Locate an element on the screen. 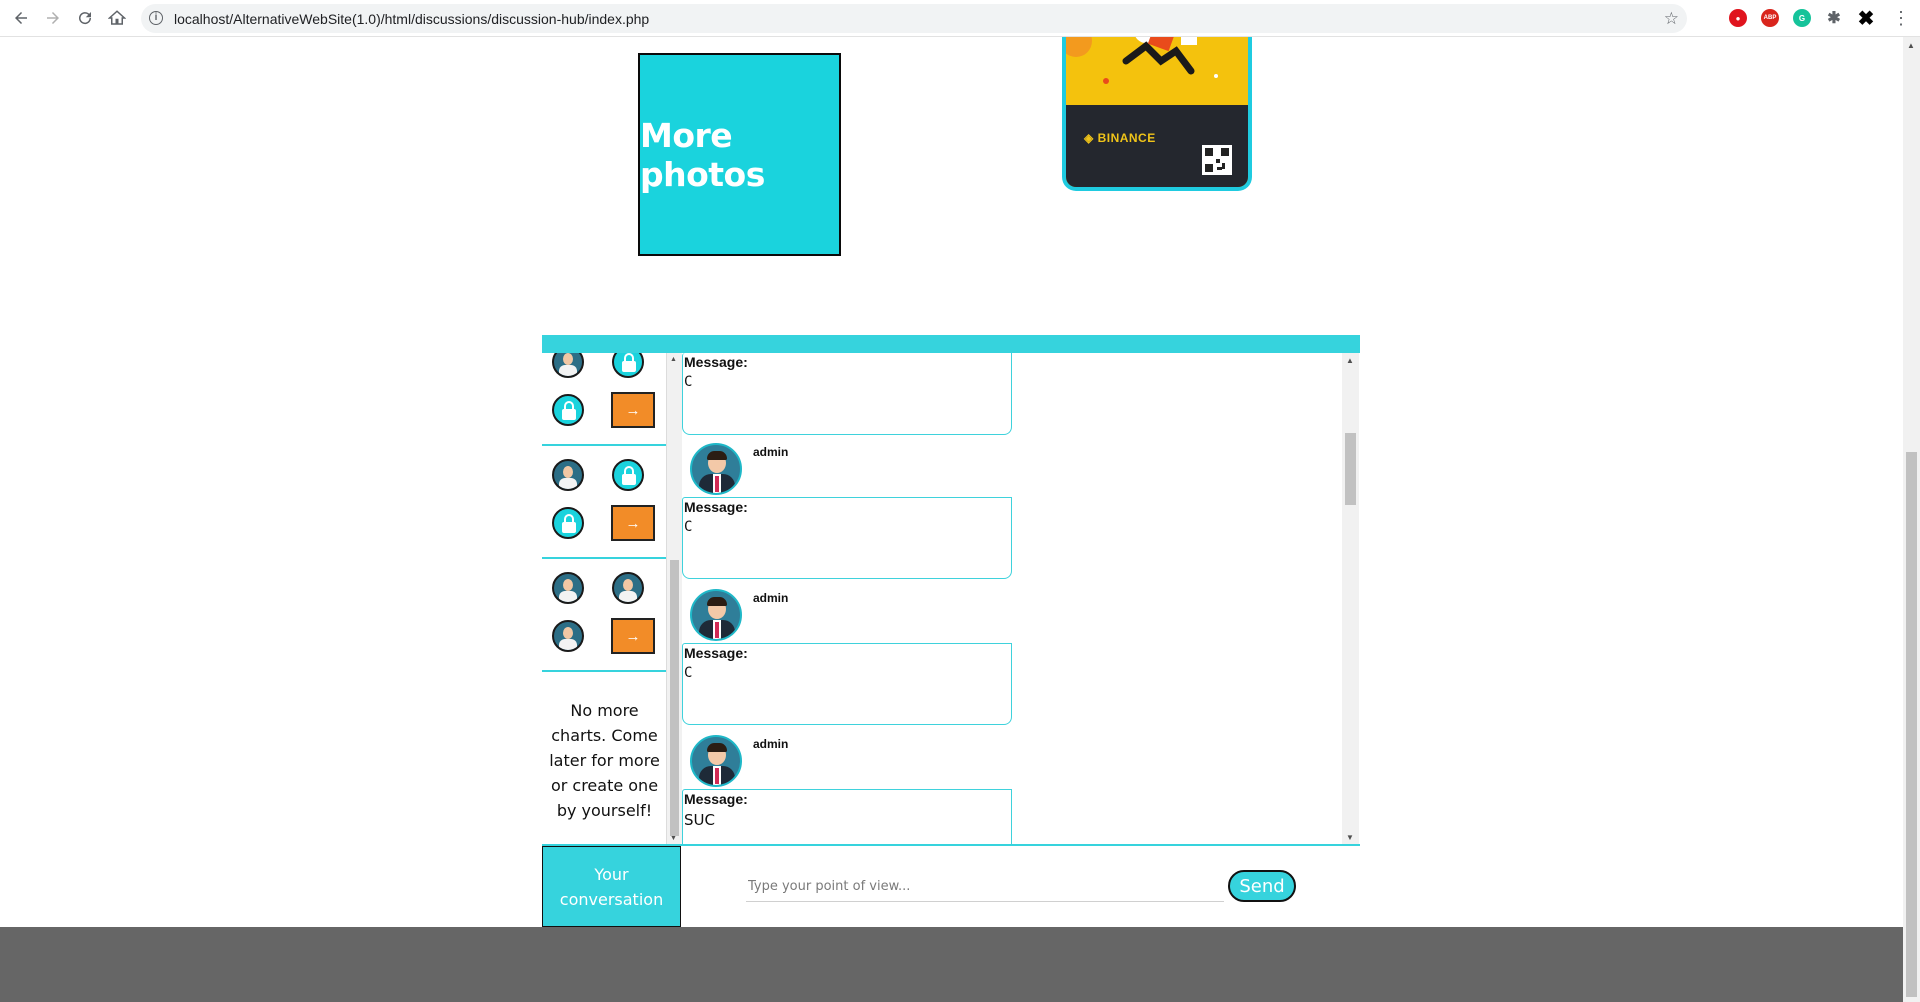 Image resolution: width=1920 pixels, height=1002 pixels. qr-code-icon is located at coordinates (1217, 160).